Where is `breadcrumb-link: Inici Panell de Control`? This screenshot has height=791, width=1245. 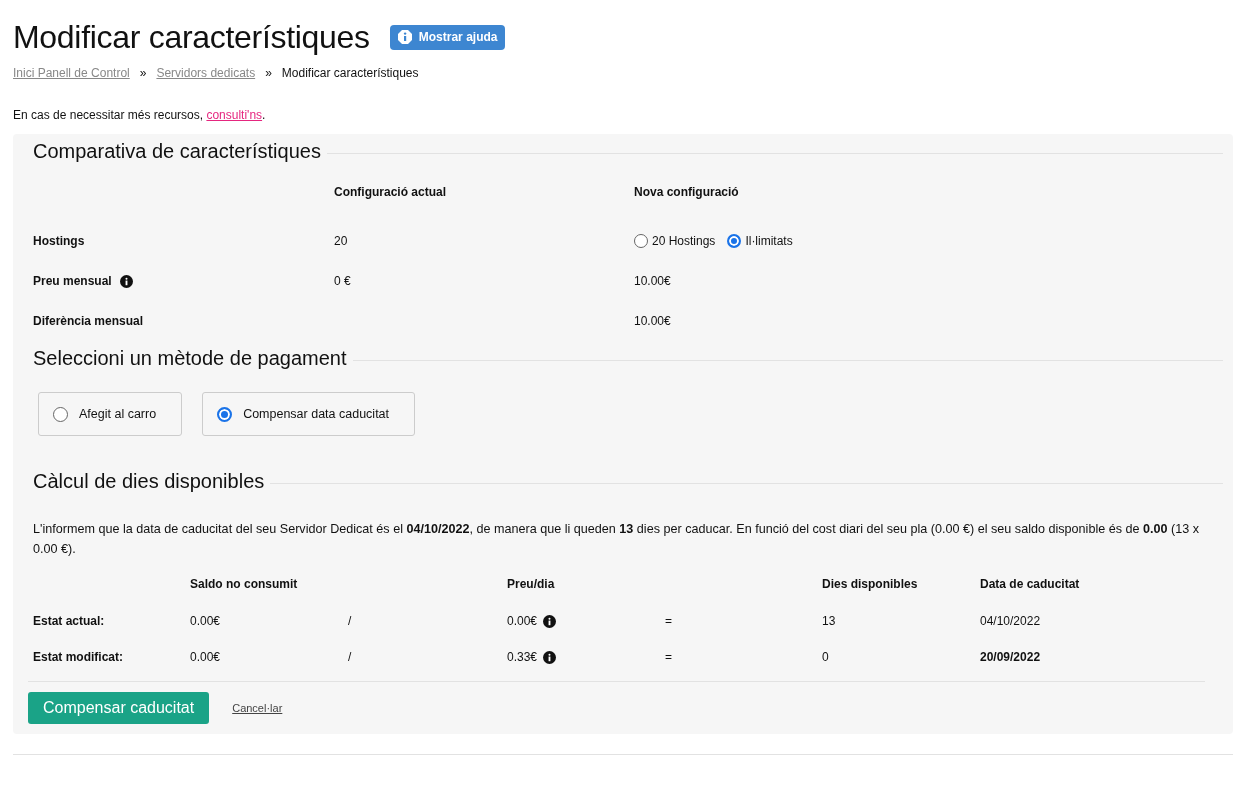 breadcrumb-link: Inici Panell de Control is located at coordinates (71, 73).